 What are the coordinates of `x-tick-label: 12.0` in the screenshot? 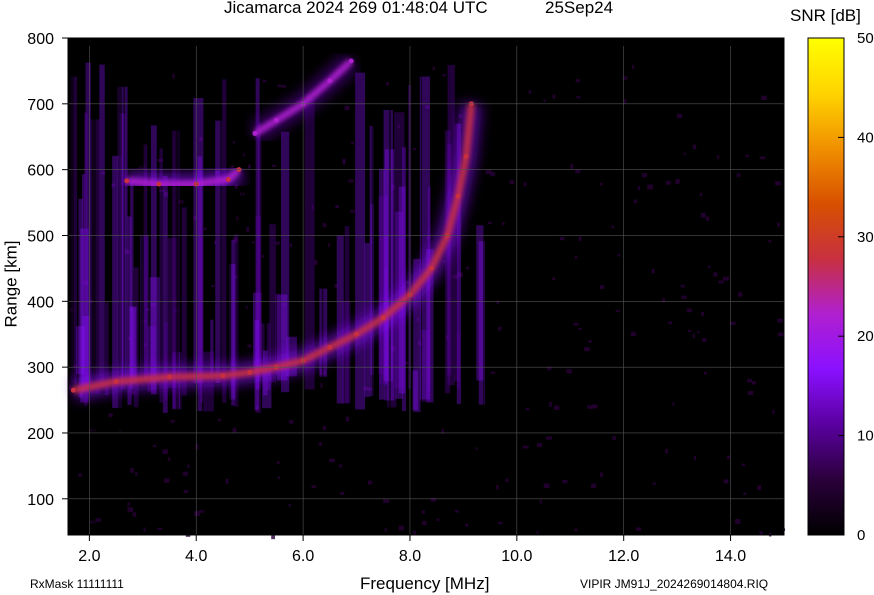 It's located at (623, 556).